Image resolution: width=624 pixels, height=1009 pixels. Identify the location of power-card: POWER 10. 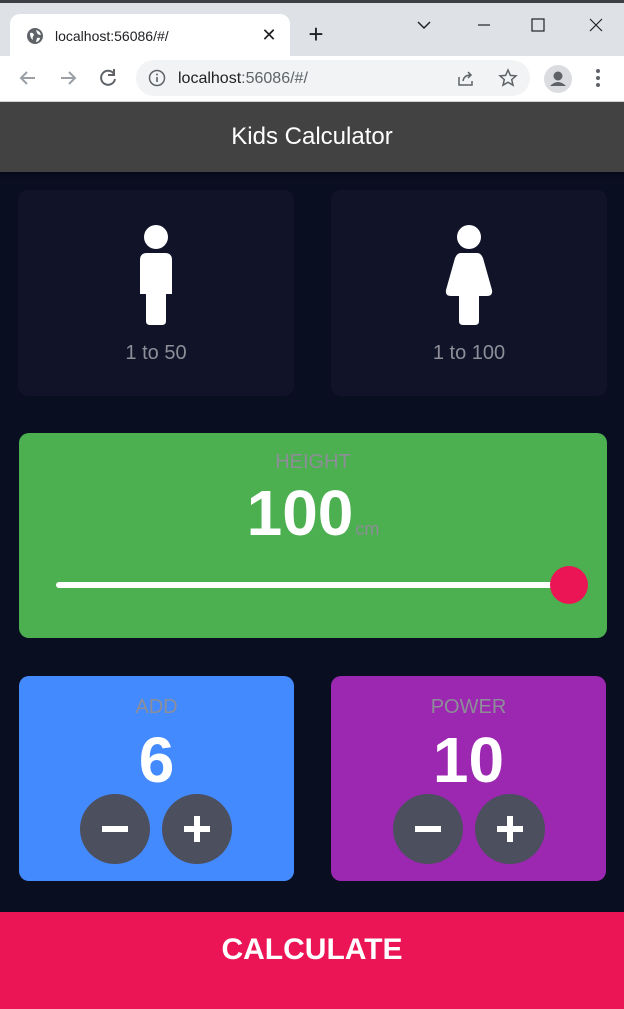
(468, 778).